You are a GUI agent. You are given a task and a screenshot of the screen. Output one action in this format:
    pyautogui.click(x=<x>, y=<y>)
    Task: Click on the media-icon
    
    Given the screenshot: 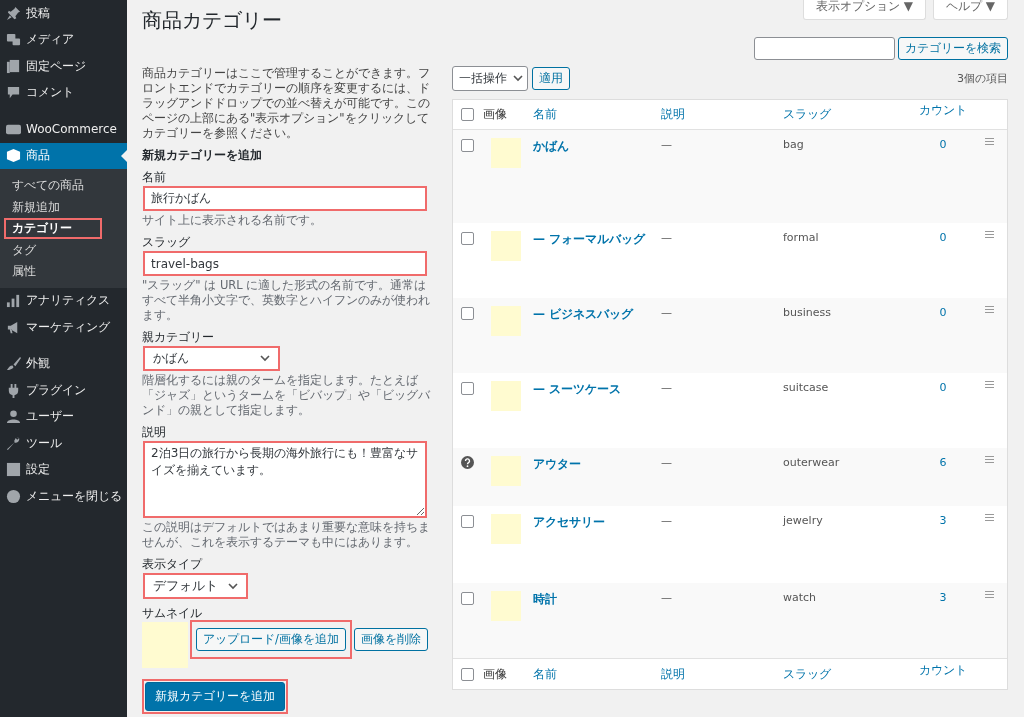 What is the action you would take?
    pyautogui.click(x=13, y=40)
    